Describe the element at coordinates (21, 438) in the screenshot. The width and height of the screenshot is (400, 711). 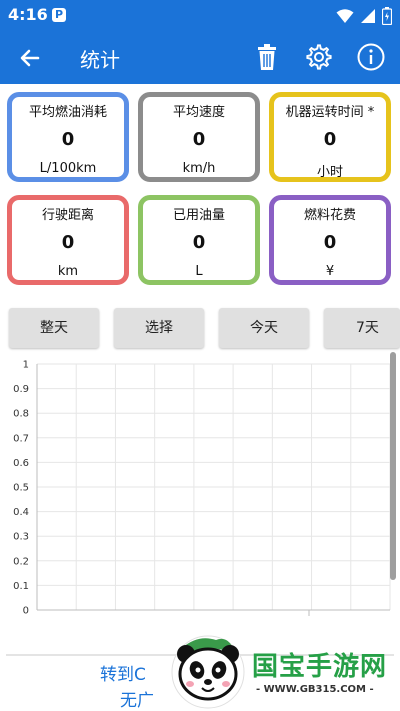
I see `chart-y-tick-label: 0.7` at that location.